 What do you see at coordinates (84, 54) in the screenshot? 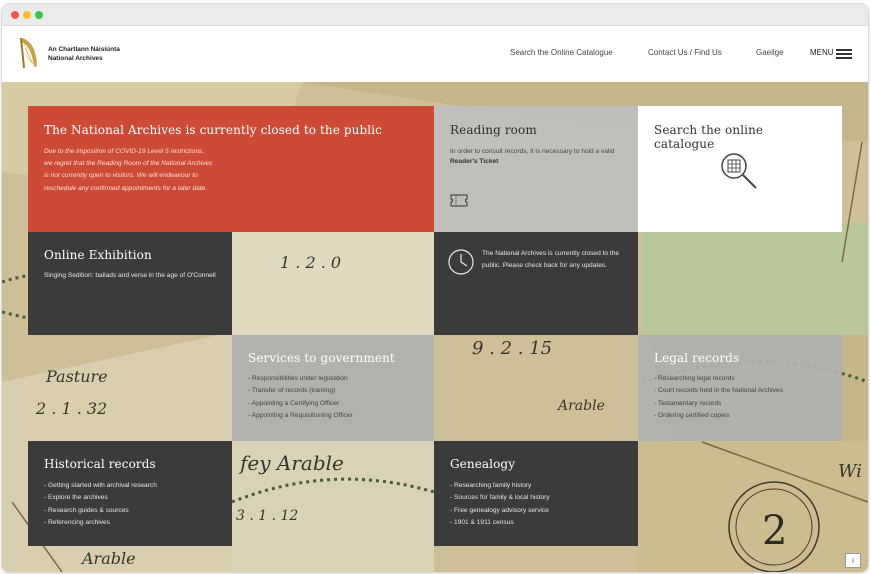
I see `site-logo: An Chartlann Náisiúnta National Archives` at bounding box center [84, 54].